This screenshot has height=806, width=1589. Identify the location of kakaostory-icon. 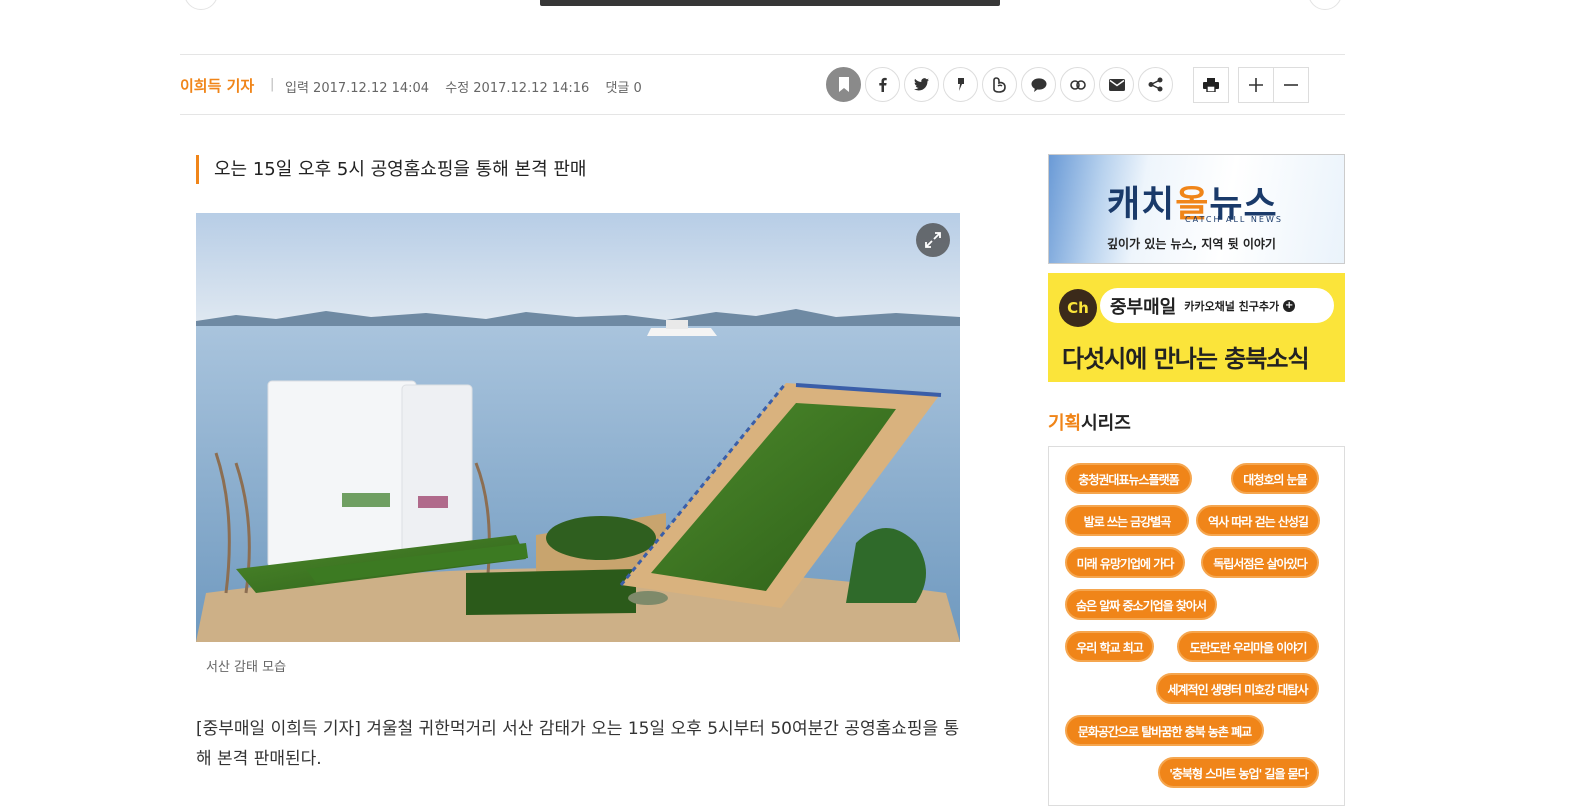
(960, 84).